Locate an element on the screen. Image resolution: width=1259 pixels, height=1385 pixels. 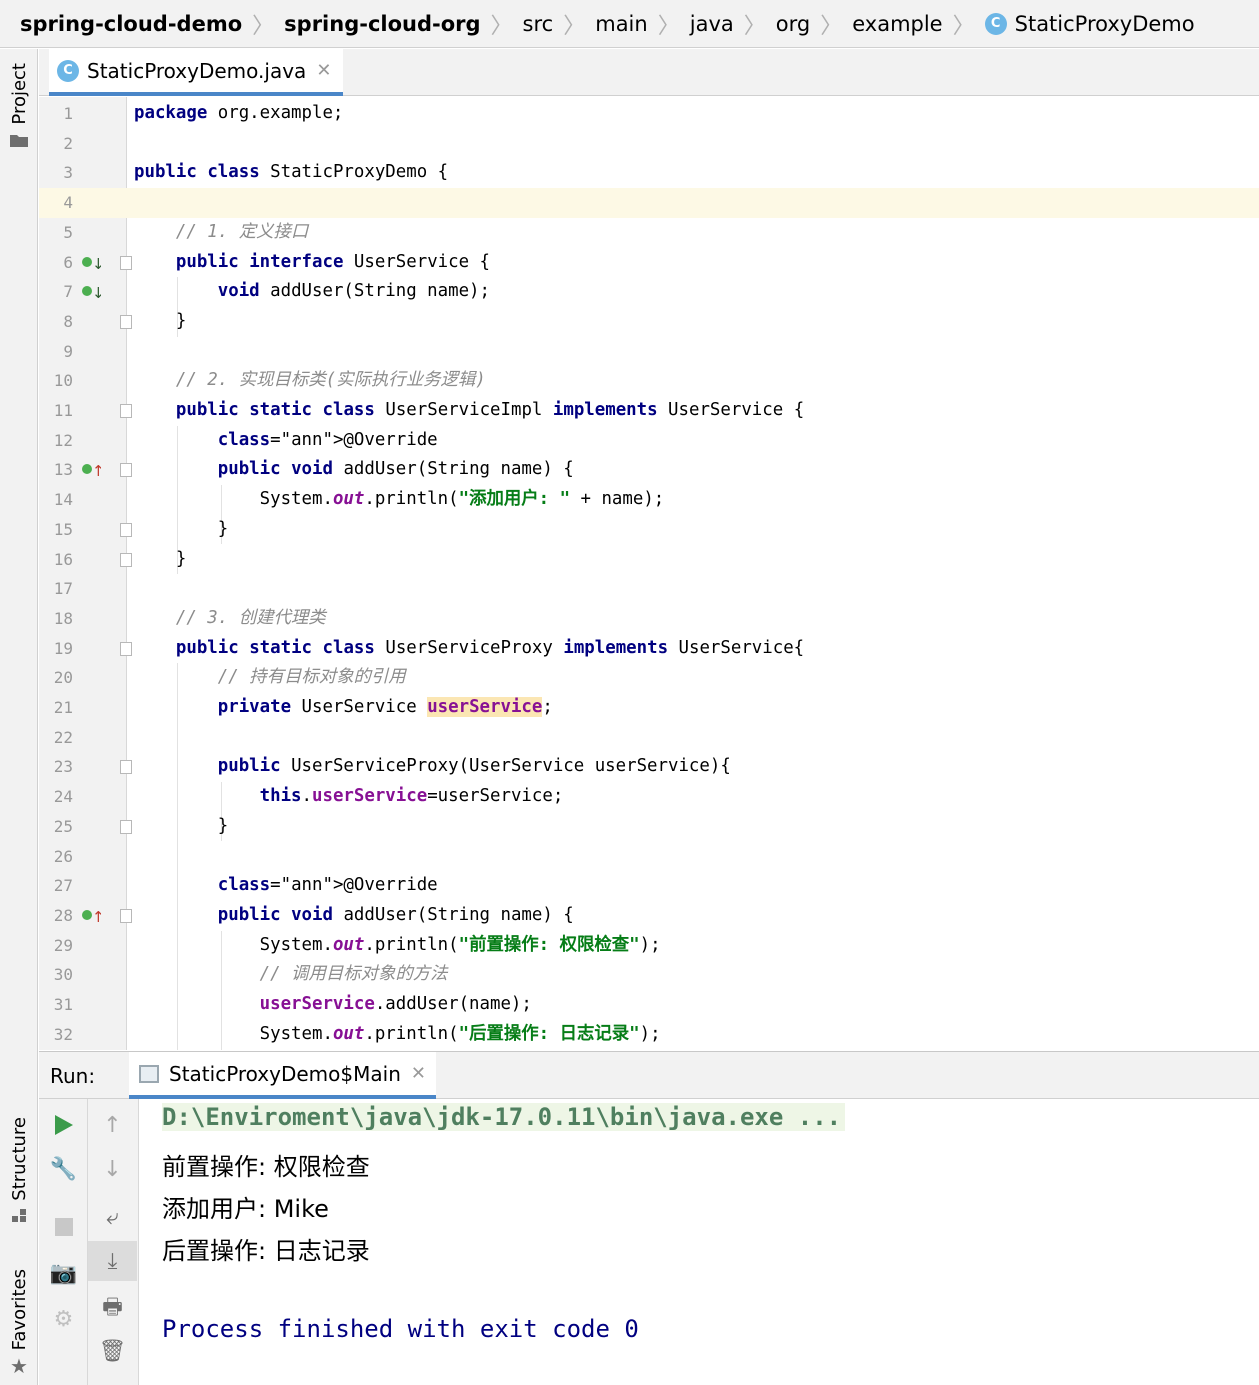
console-icon is located at coordinates (149, 1073).